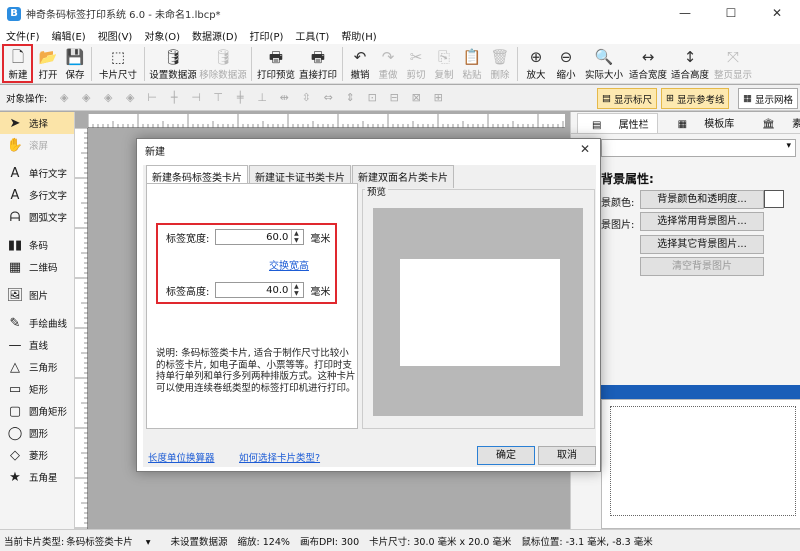 This screenshot has height=551, width=800. Describe the element at coordinates (37, 217) in the screenshot. I see `tool-arc-text: ᗩ 圆弧文字` at that location.